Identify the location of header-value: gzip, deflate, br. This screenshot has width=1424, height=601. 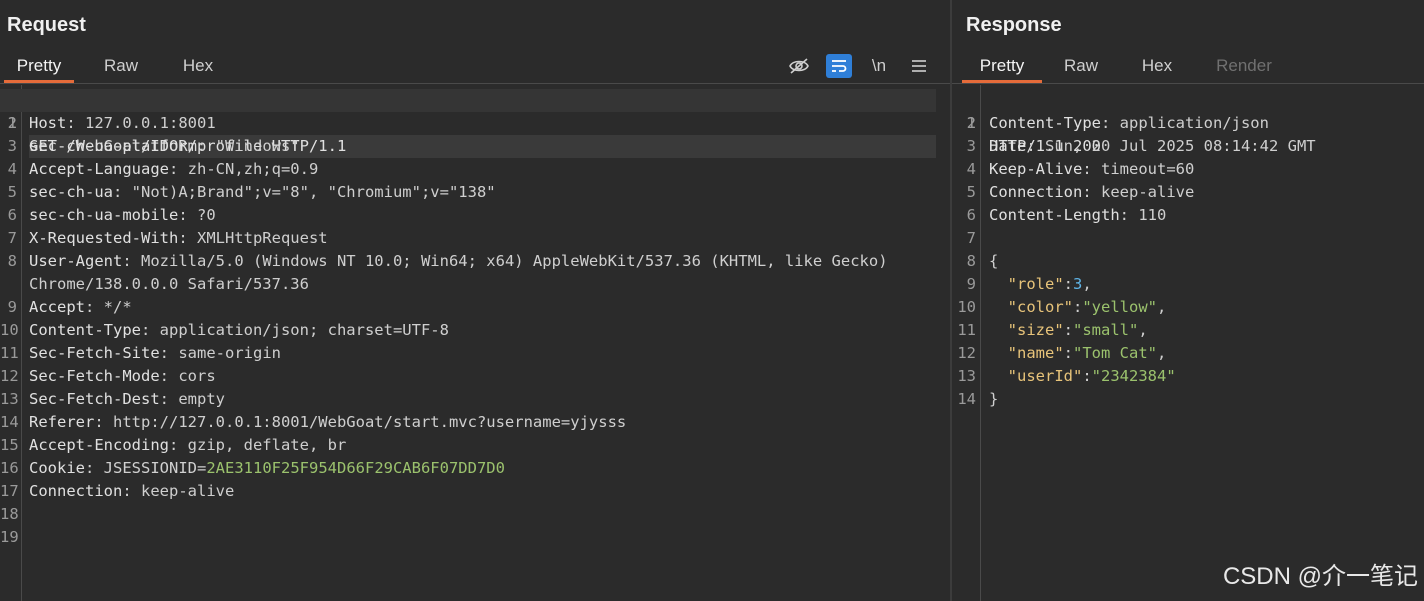
(267, 445).